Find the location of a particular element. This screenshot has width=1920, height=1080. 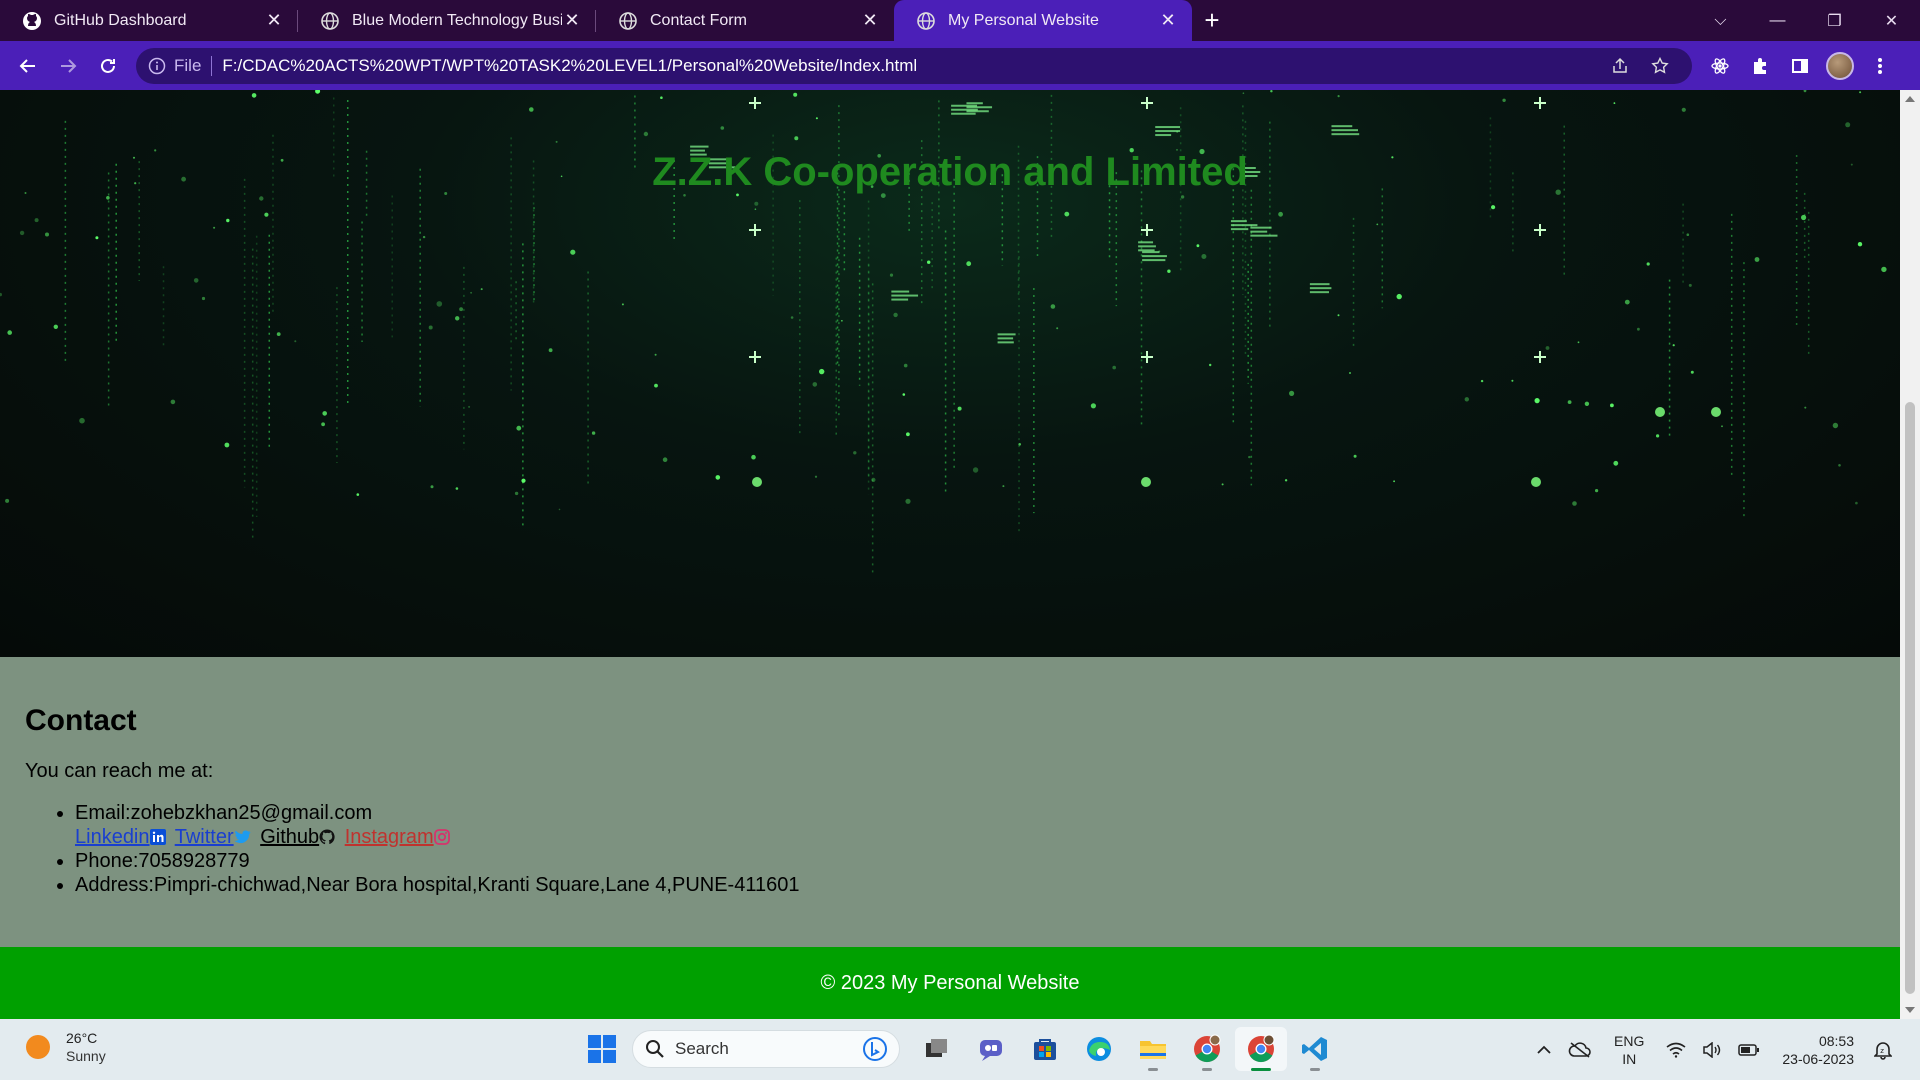

system-tray: ENG IN 08:53 23-06-2023 z is located at coordinates (1724, 1049).